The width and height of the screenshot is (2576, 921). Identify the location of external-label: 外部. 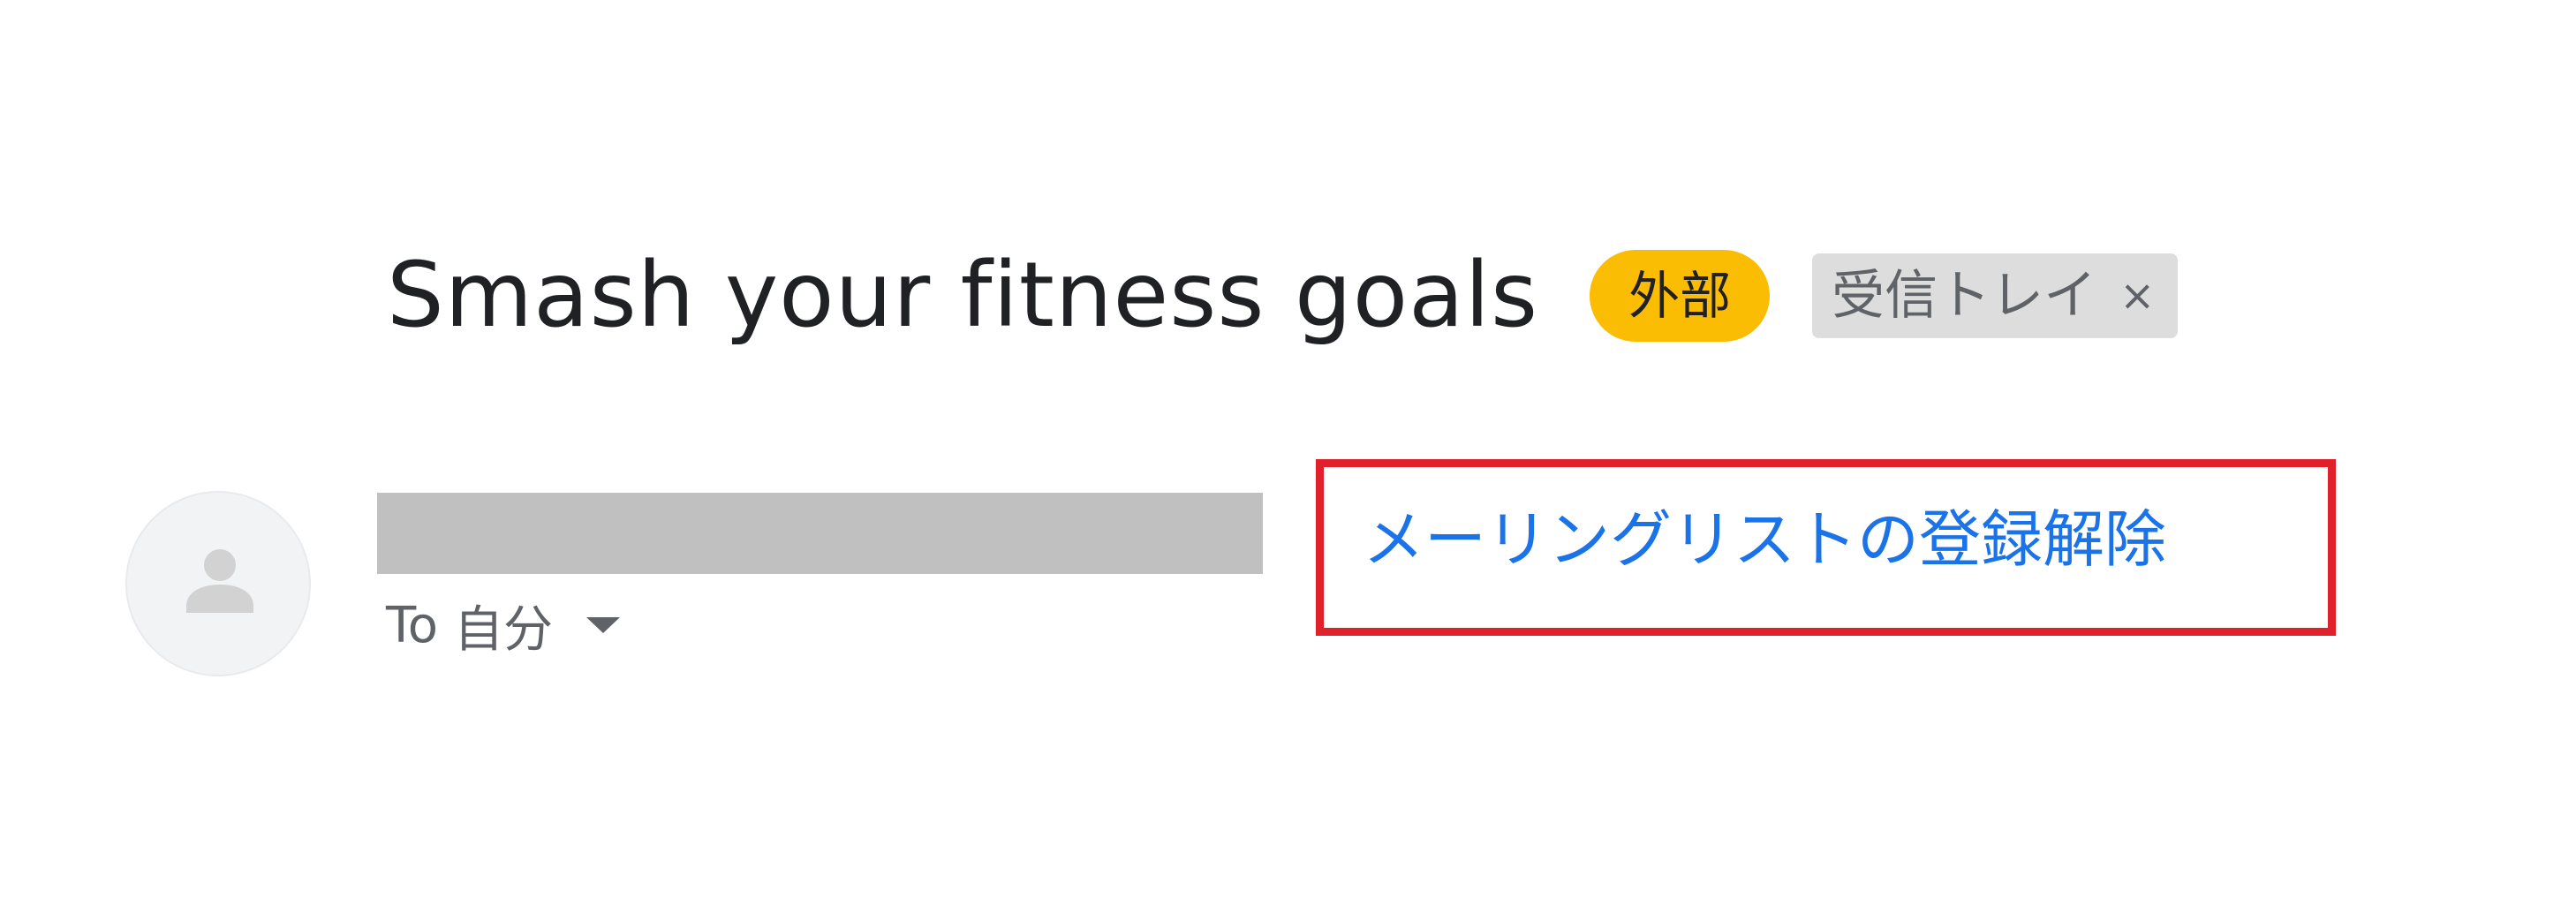
(1680, 296).